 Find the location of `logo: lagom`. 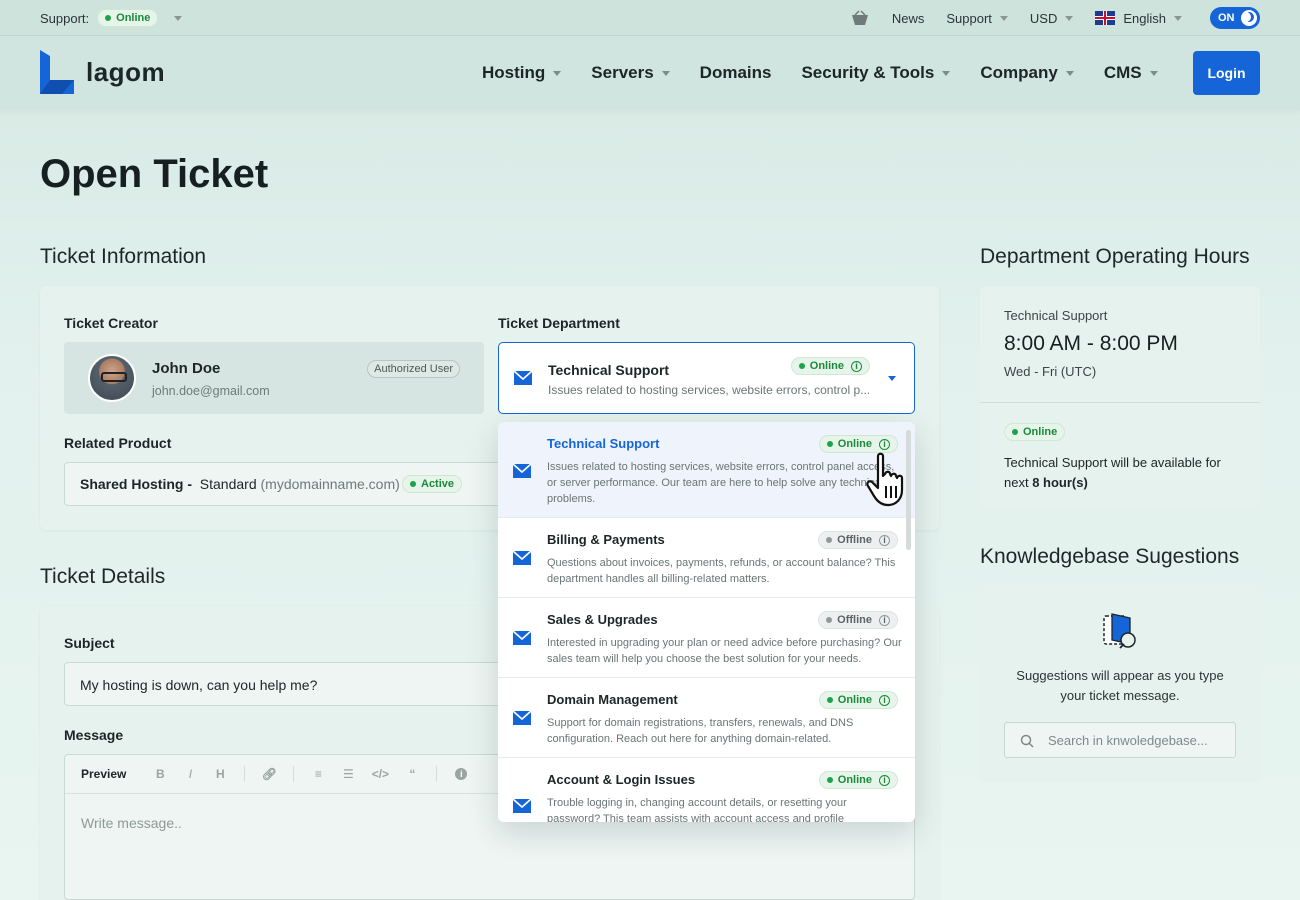

logo: lagom is located at coordinates (102, 72).